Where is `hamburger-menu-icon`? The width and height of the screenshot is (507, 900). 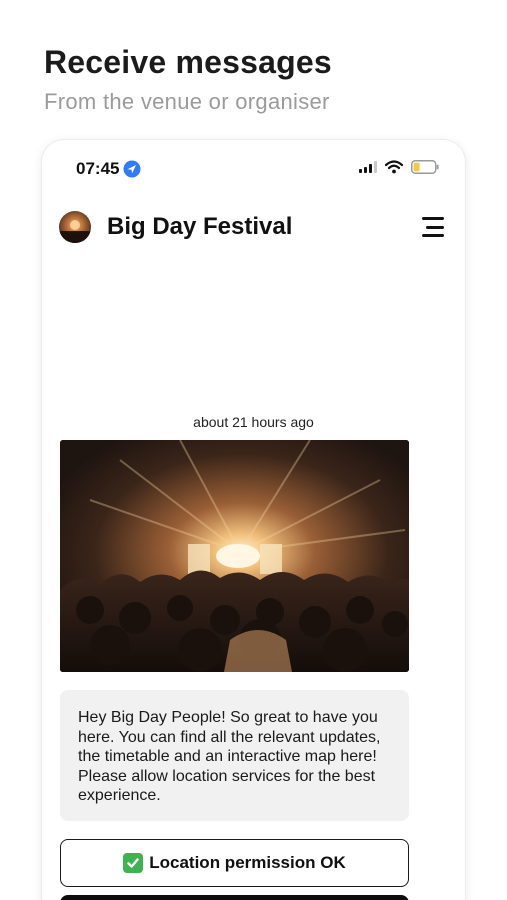
hamburger-menu-icon is located at coordinates (435, 227).